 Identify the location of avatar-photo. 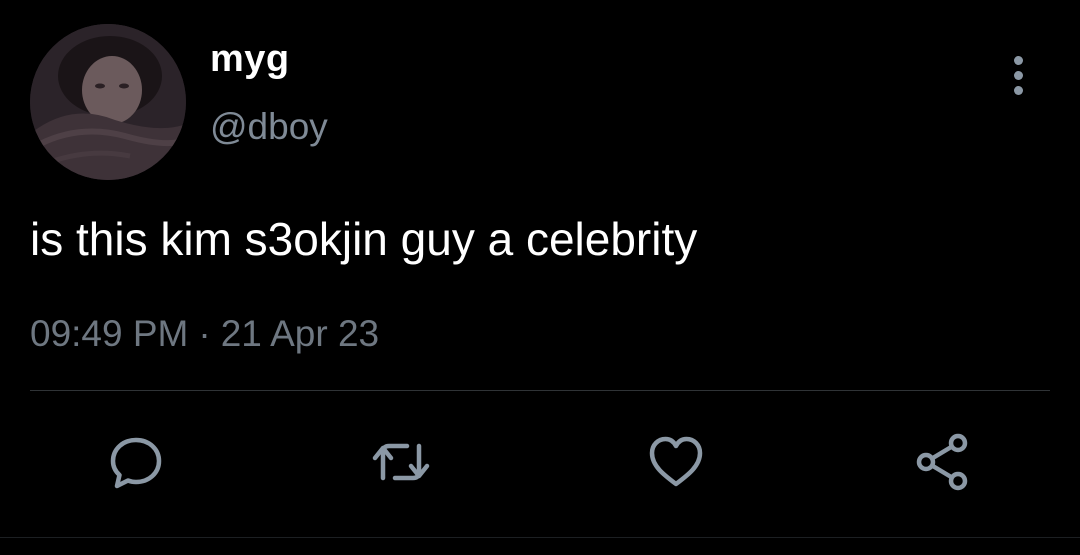
(108, 102).